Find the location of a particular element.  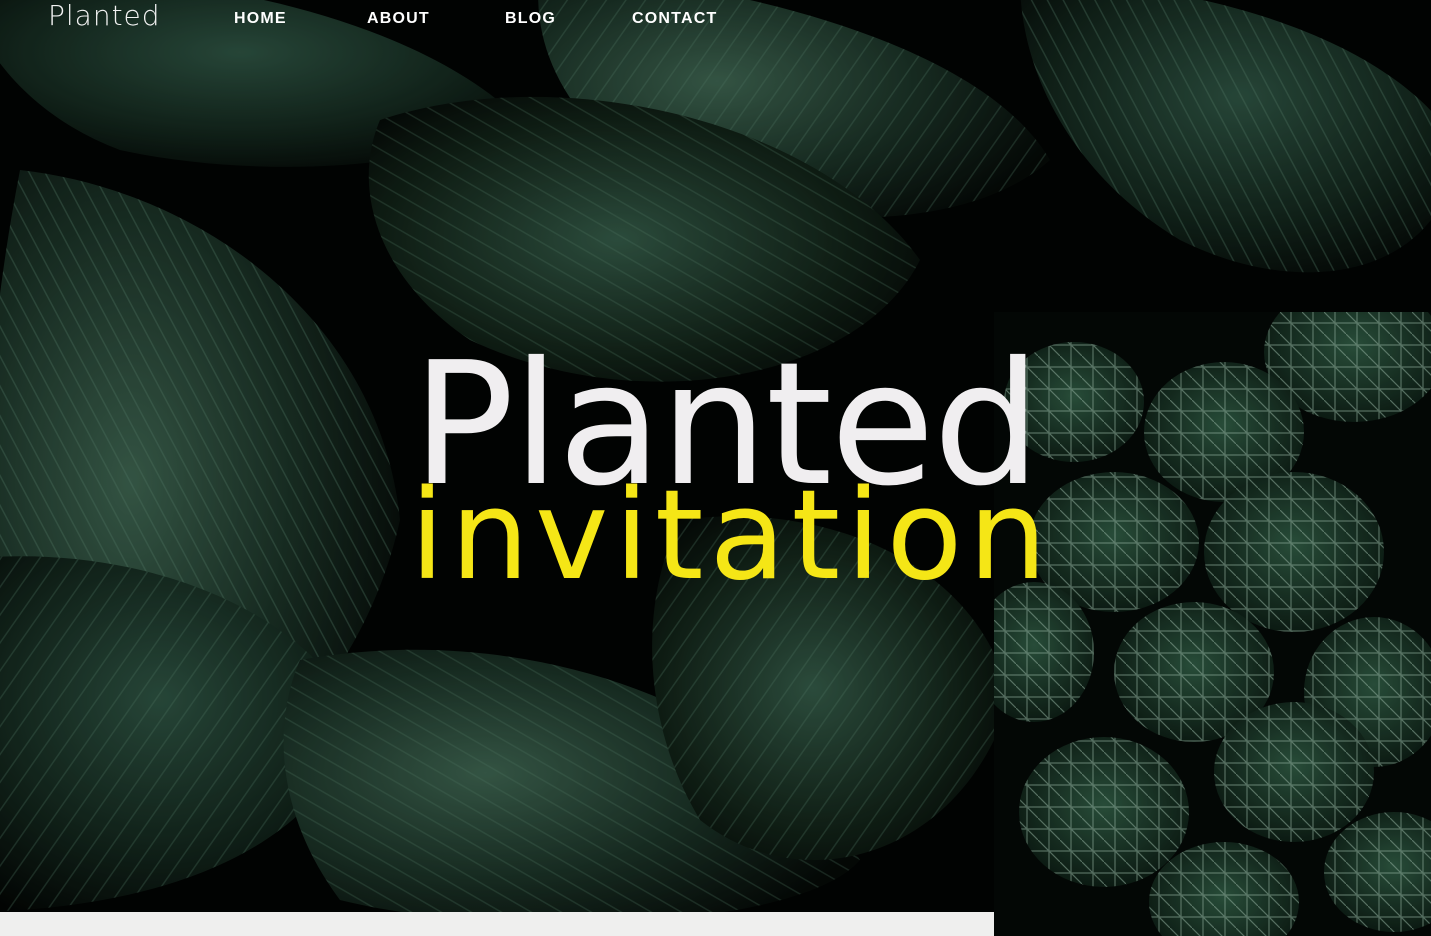

hero-subtitle: invitation is located at coordinates (732, 536).